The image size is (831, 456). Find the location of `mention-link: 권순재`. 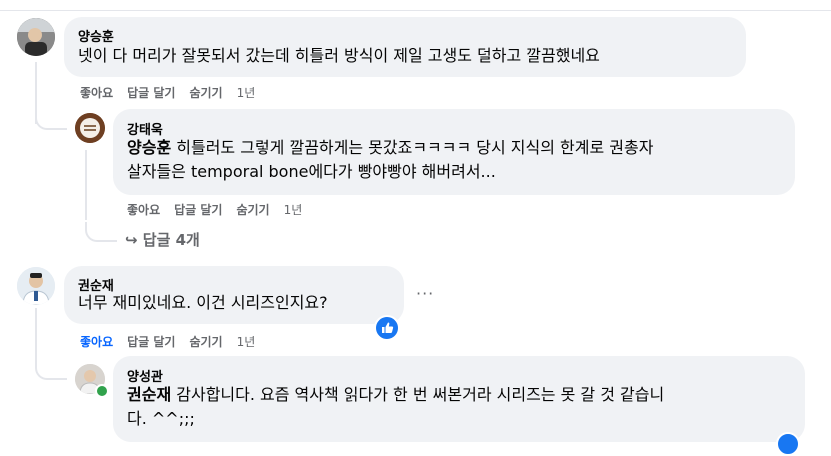

mention-link: 권순재 is located at coordinates (149, 394).